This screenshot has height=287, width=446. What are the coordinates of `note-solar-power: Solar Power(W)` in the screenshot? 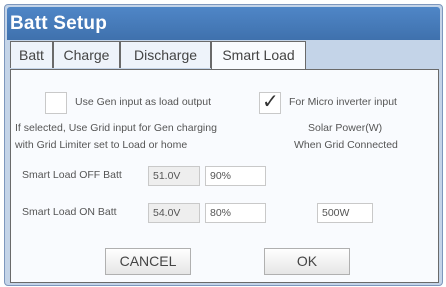 It's located at (345, 128).